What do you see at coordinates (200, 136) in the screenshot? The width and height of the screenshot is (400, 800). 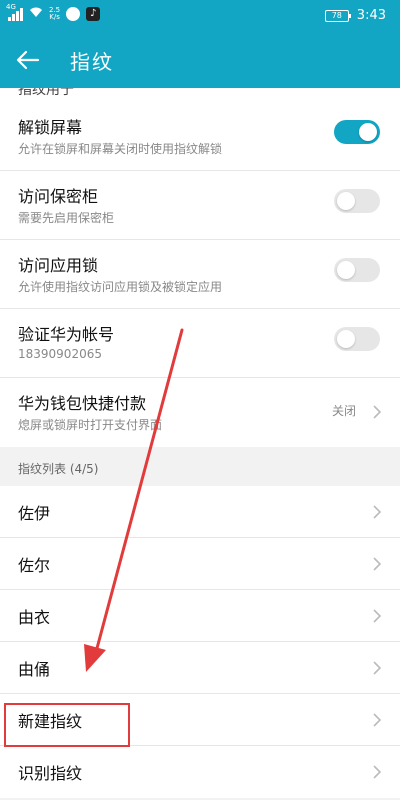 I see `setting-unlock-screen: 解锁屏幕 允许在锁屏和屏幕关闭时使用指纹解锁` at bounding box center [200, 136].